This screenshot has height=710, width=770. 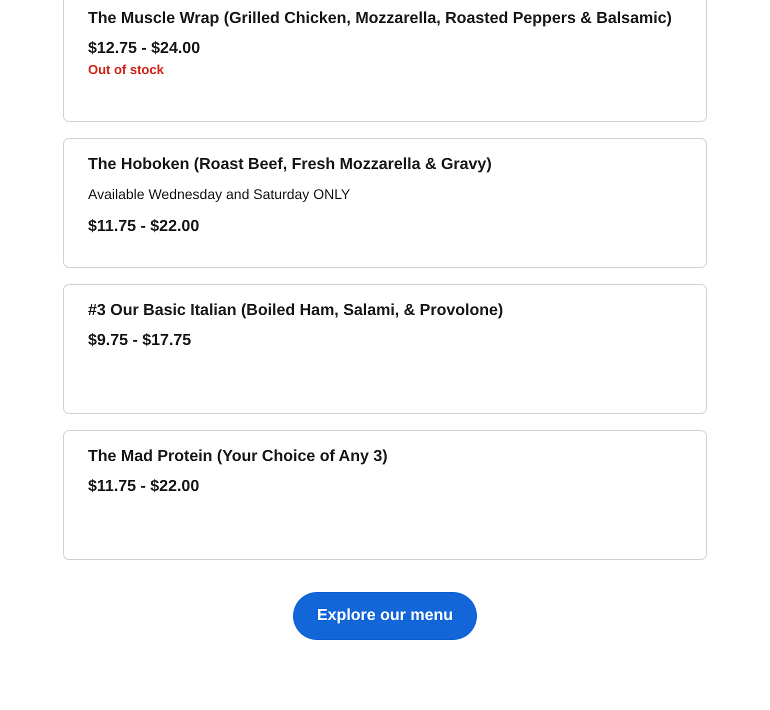 I want to click on item-title: #3 Our Basic Italian (Boiled Ham, Salami, & Provolone), so click(x=296, y=311).